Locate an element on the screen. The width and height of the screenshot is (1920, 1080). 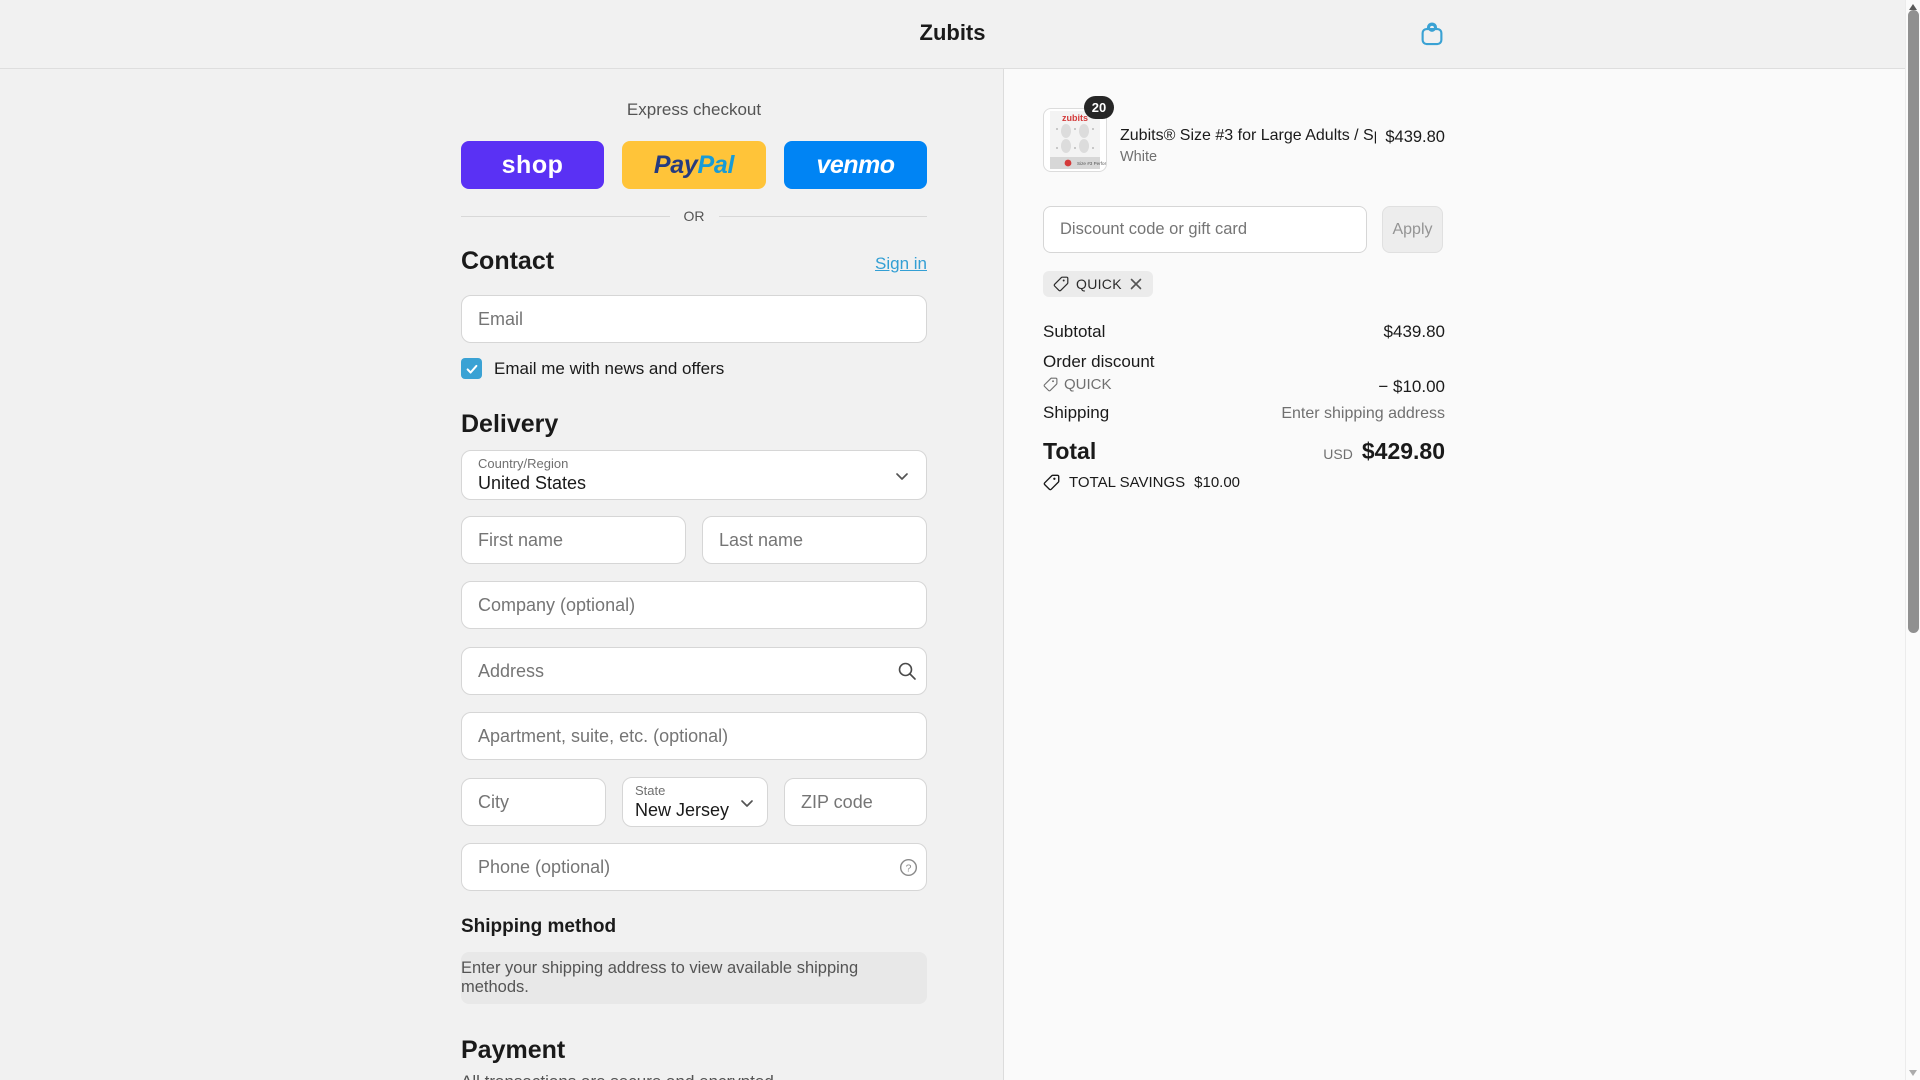
apartment-input is located at coordinates (694, 736).